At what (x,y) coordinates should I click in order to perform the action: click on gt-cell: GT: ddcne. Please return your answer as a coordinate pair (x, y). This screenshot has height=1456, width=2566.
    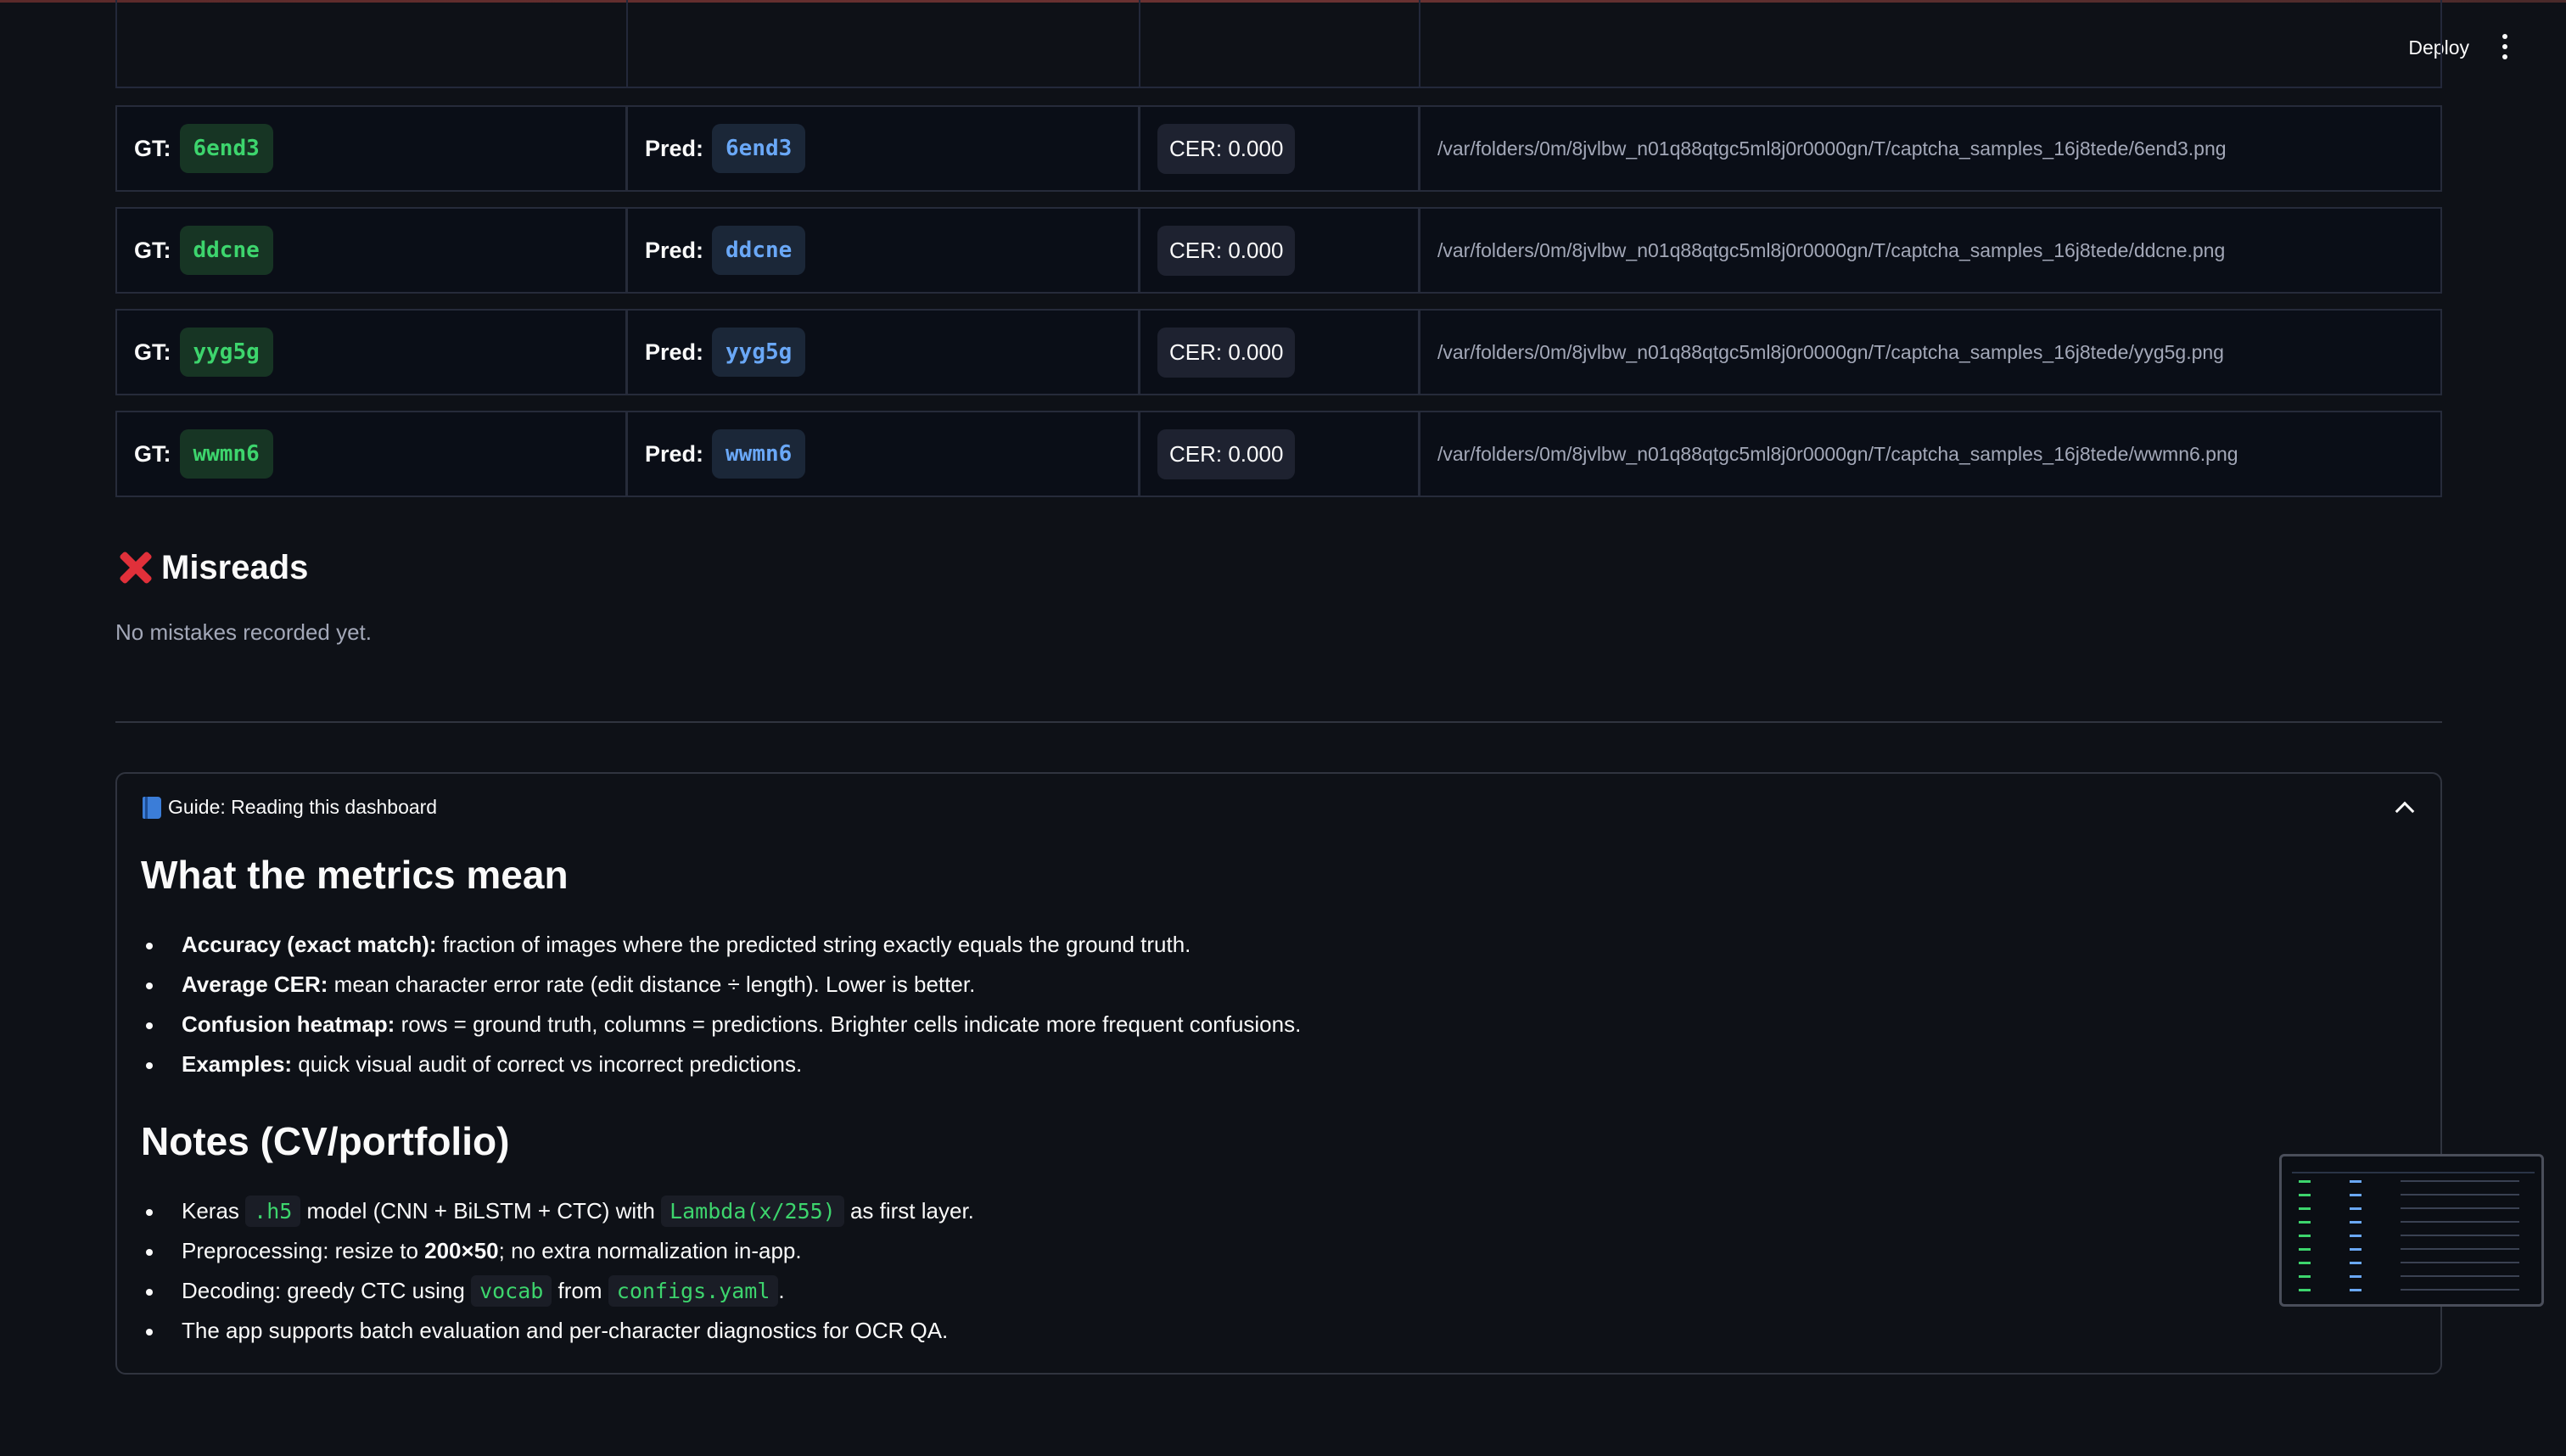
    Looking at the image, I should click on (372, 251).